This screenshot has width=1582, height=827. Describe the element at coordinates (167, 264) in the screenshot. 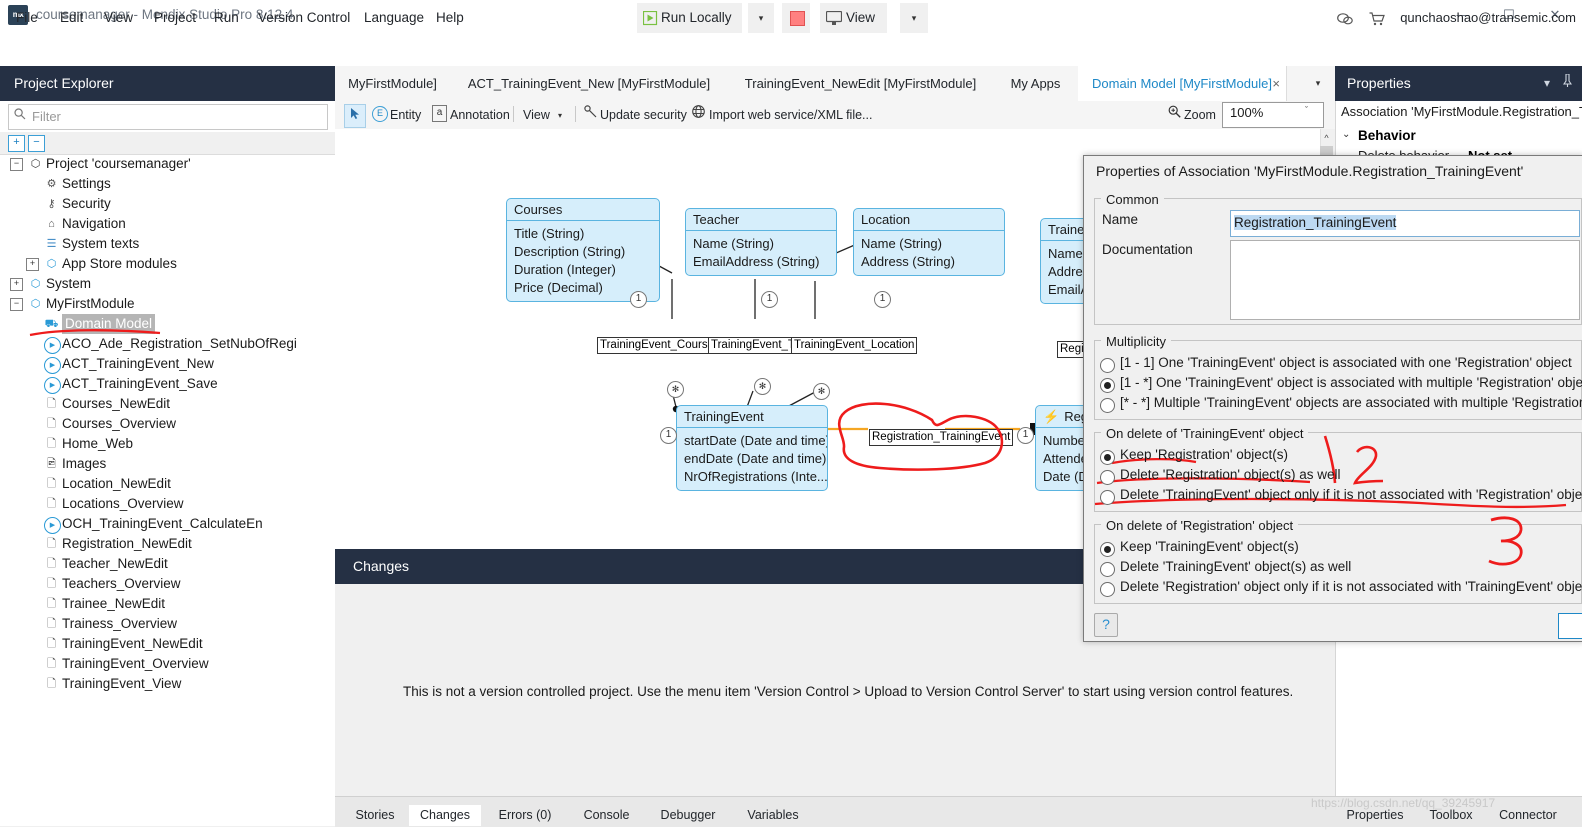

I see `tree-item-app-store-modules: + ⬡ App Store modules` at that location.